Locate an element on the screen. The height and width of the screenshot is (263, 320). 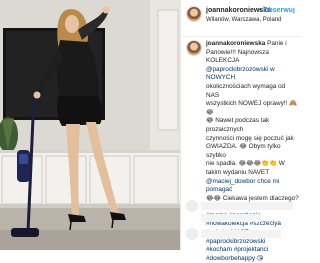
caption-line: Panie i is located at coordinates (277, 43).